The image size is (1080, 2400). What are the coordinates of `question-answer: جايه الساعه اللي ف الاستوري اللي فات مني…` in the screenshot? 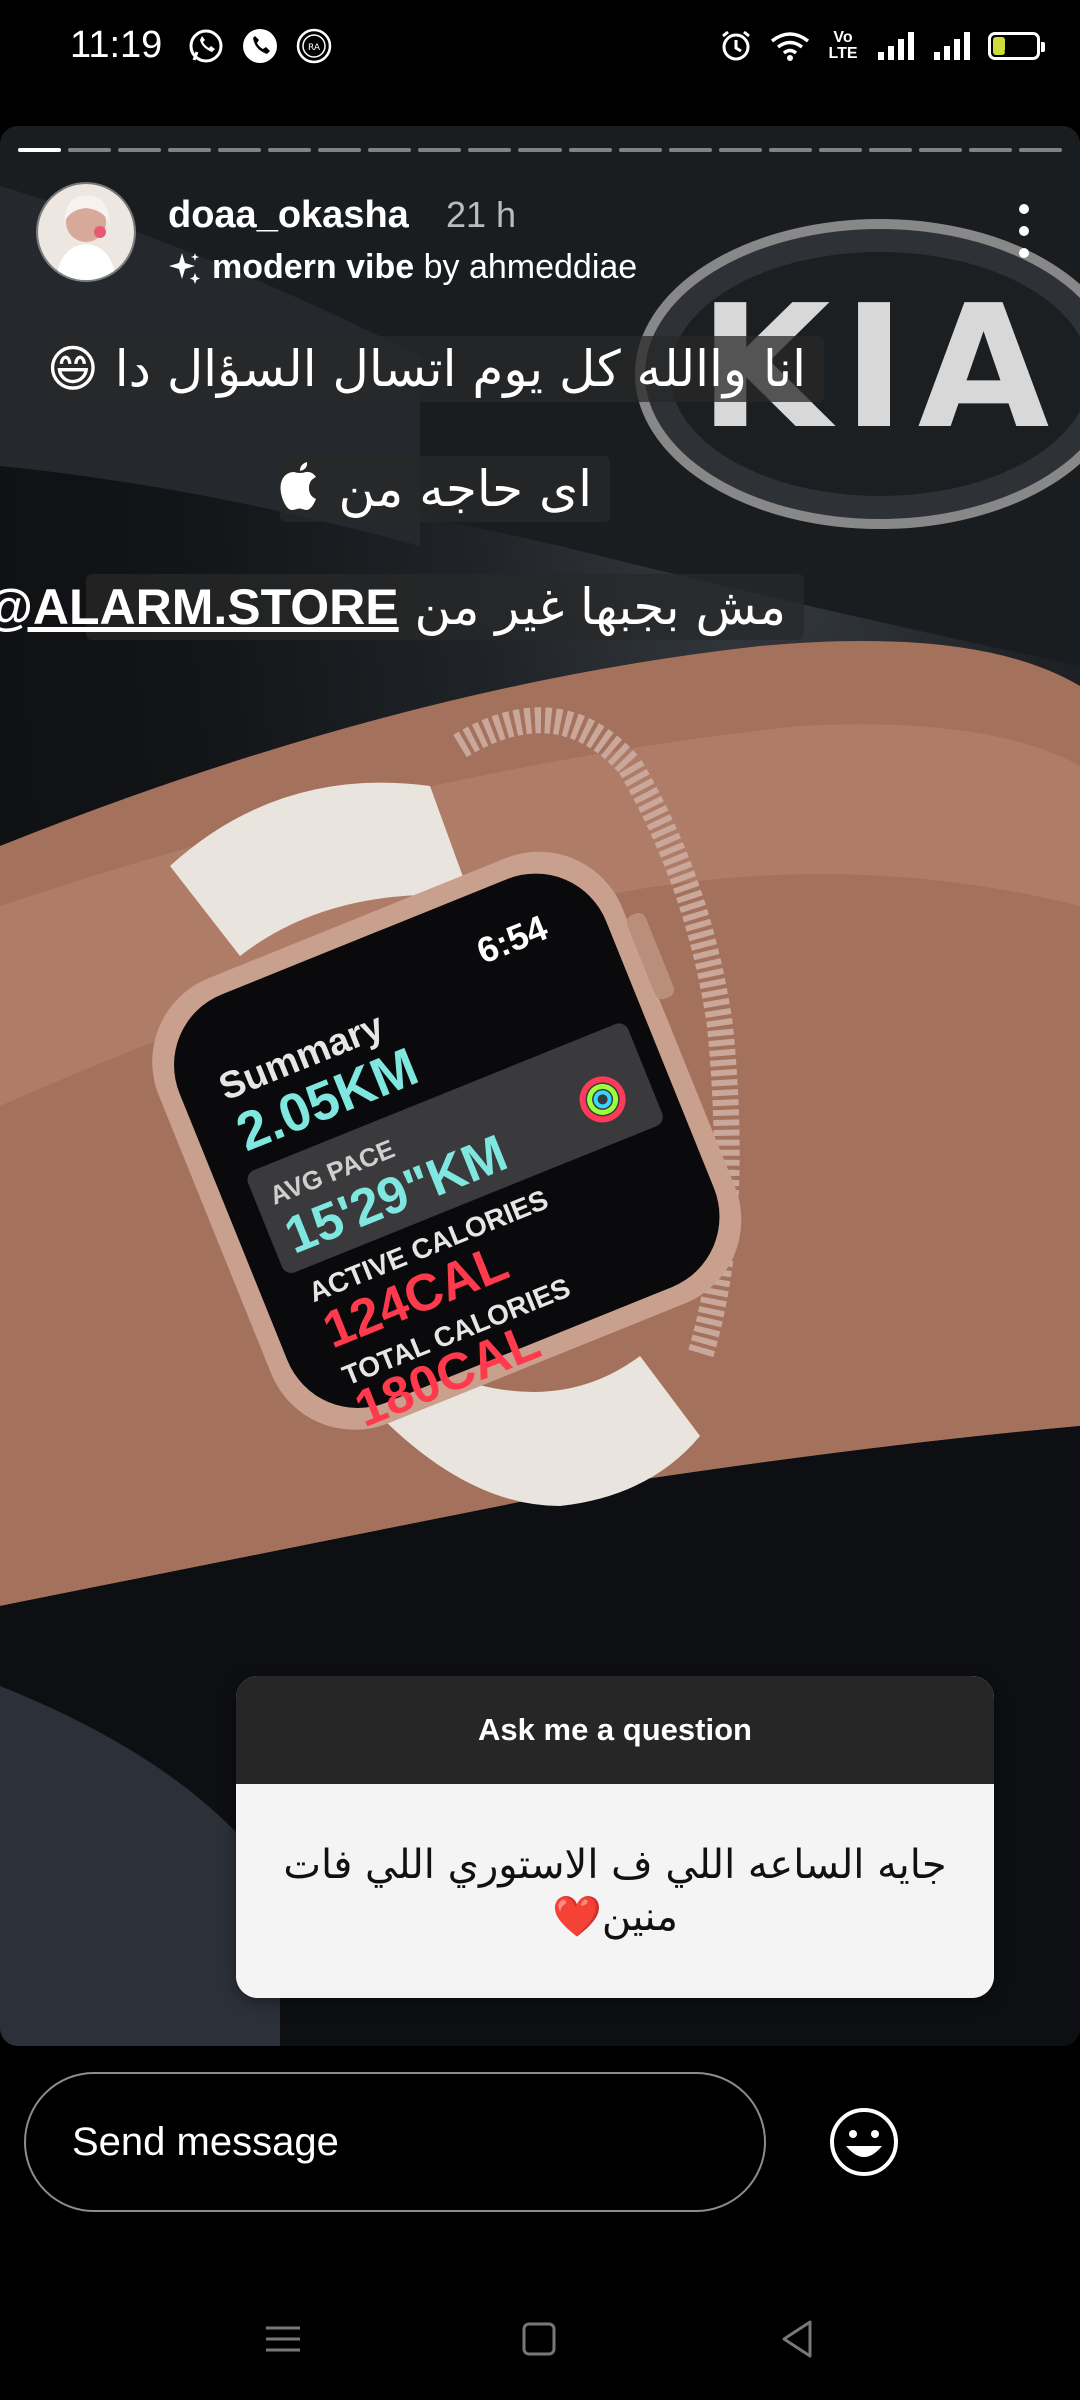 It's located at (615, 1891).